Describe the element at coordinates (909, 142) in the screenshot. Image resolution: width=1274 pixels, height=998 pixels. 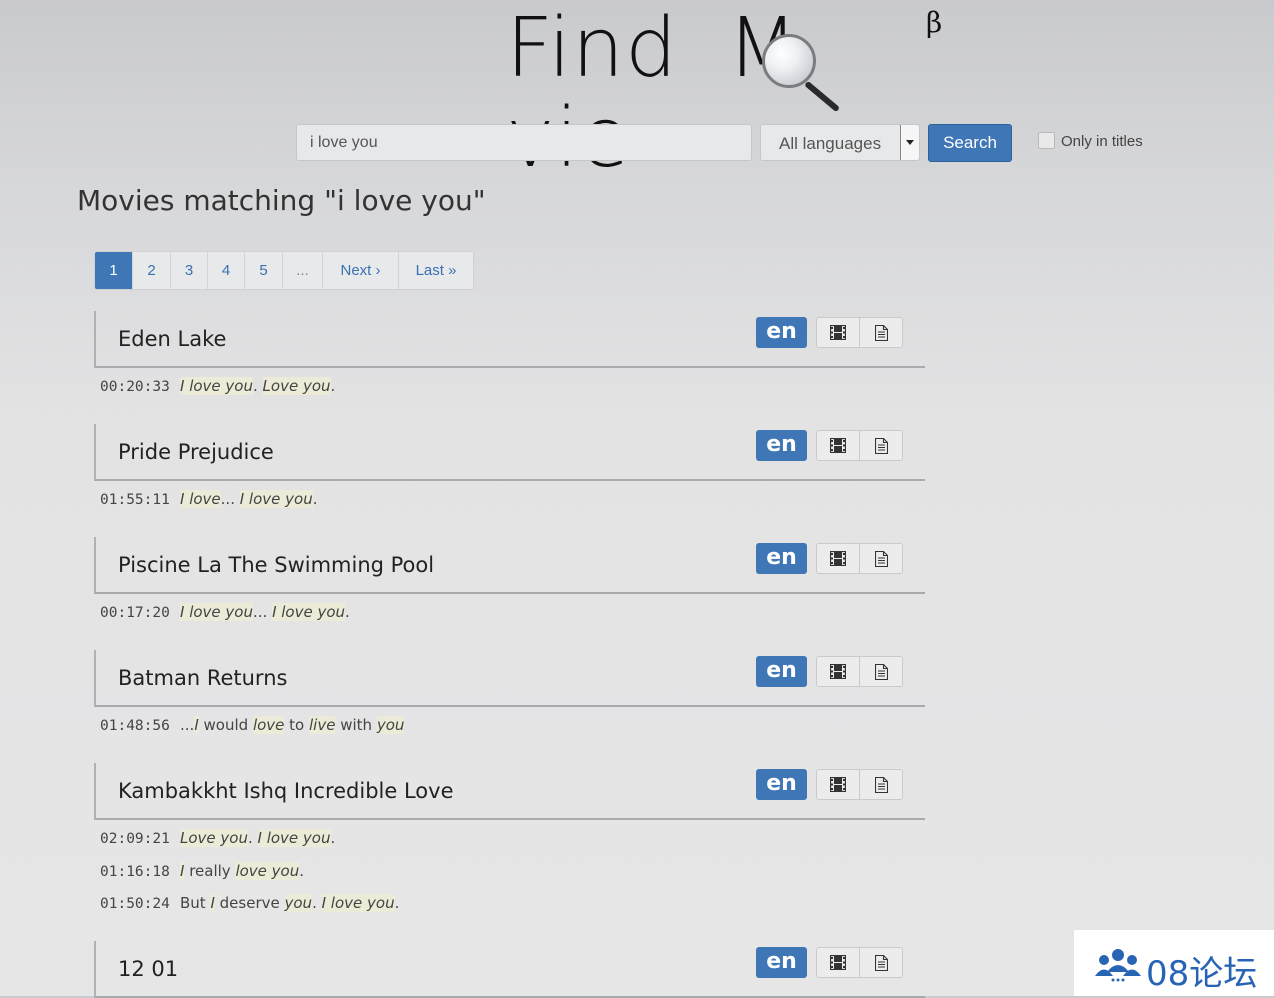
I see `chevron-down-icon` at that location.